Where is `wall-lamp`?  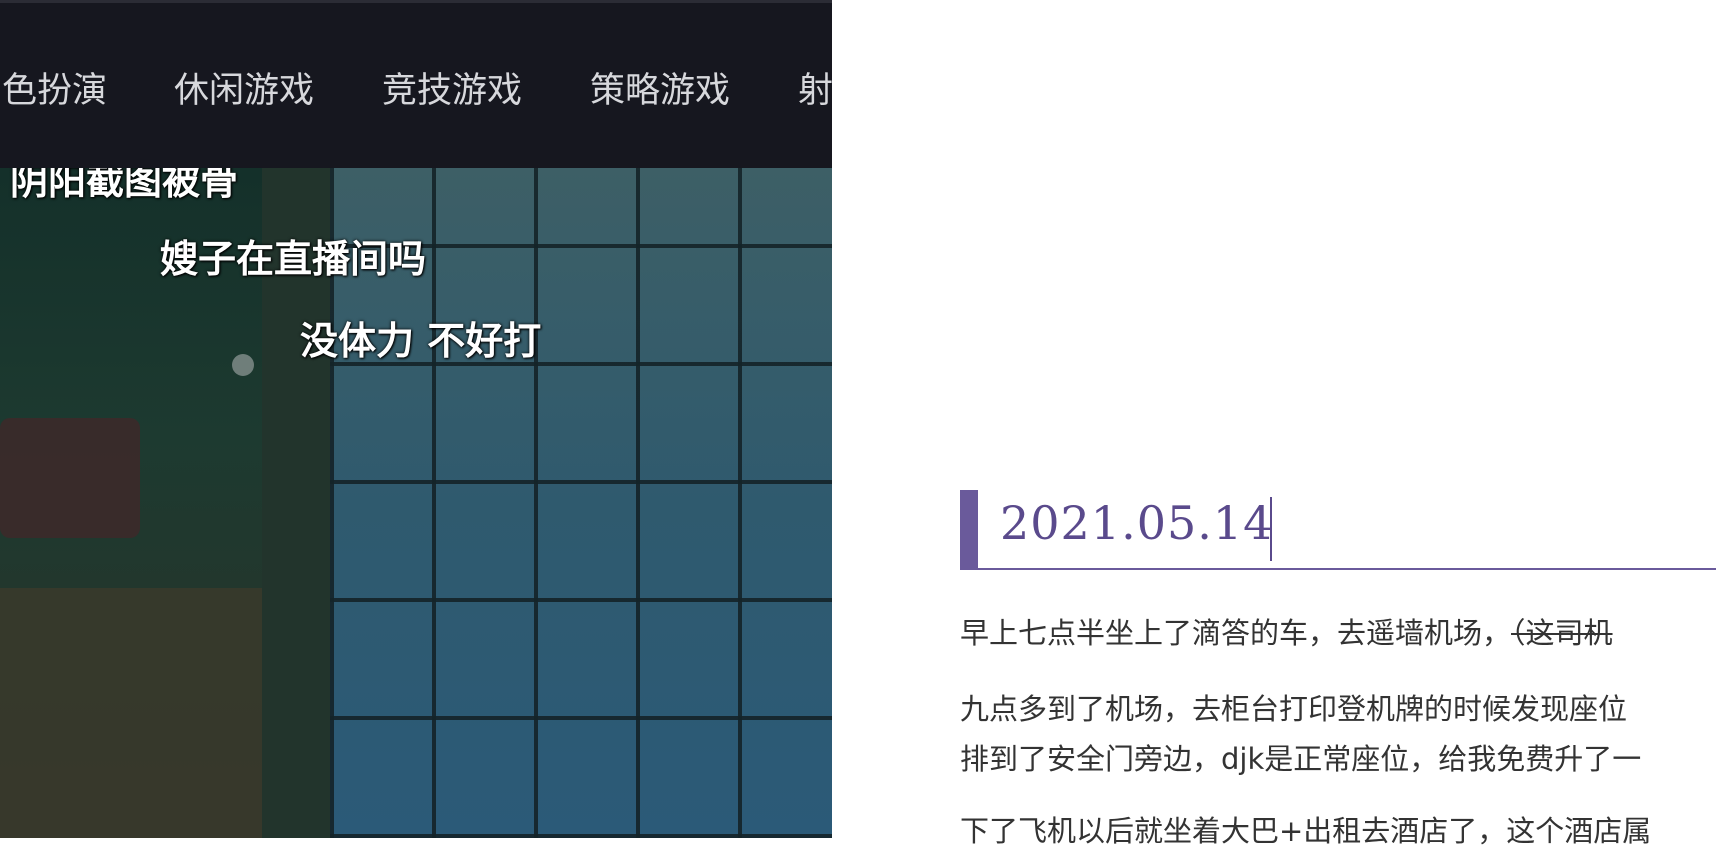
wall-lamp is located at coordinates (243, 365).